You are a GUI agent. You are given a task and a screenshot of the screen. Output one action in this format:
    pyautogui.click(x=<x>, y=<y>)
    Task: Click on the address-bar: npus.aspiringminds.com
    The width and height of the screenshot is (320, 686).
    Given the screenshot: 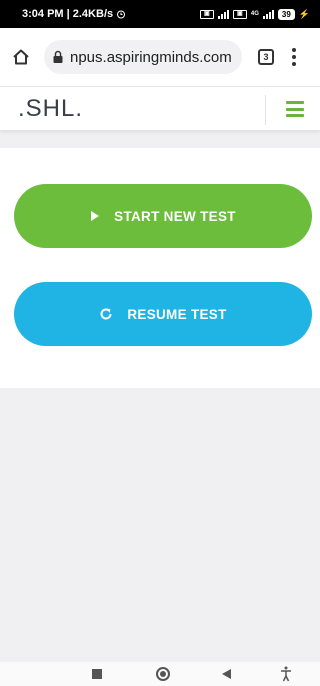 What is the action you would take?
    pyautogui.click(x=143, y=57)
    